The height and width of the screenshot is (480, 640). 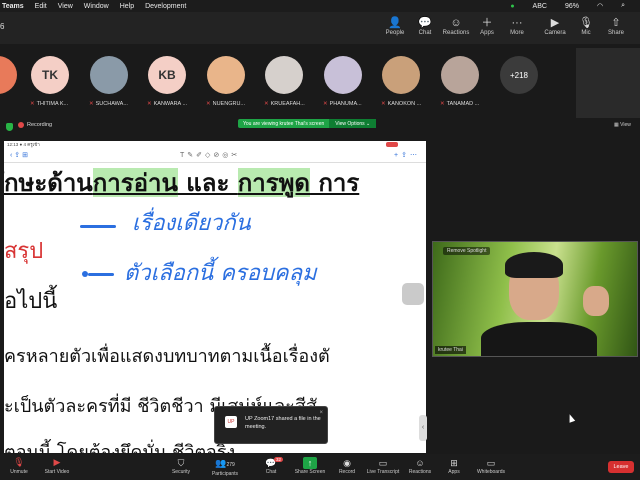 What do you see at coordinates (608, 83) in the screenshot?
I see `self-view` at bounding box center [608, 83].